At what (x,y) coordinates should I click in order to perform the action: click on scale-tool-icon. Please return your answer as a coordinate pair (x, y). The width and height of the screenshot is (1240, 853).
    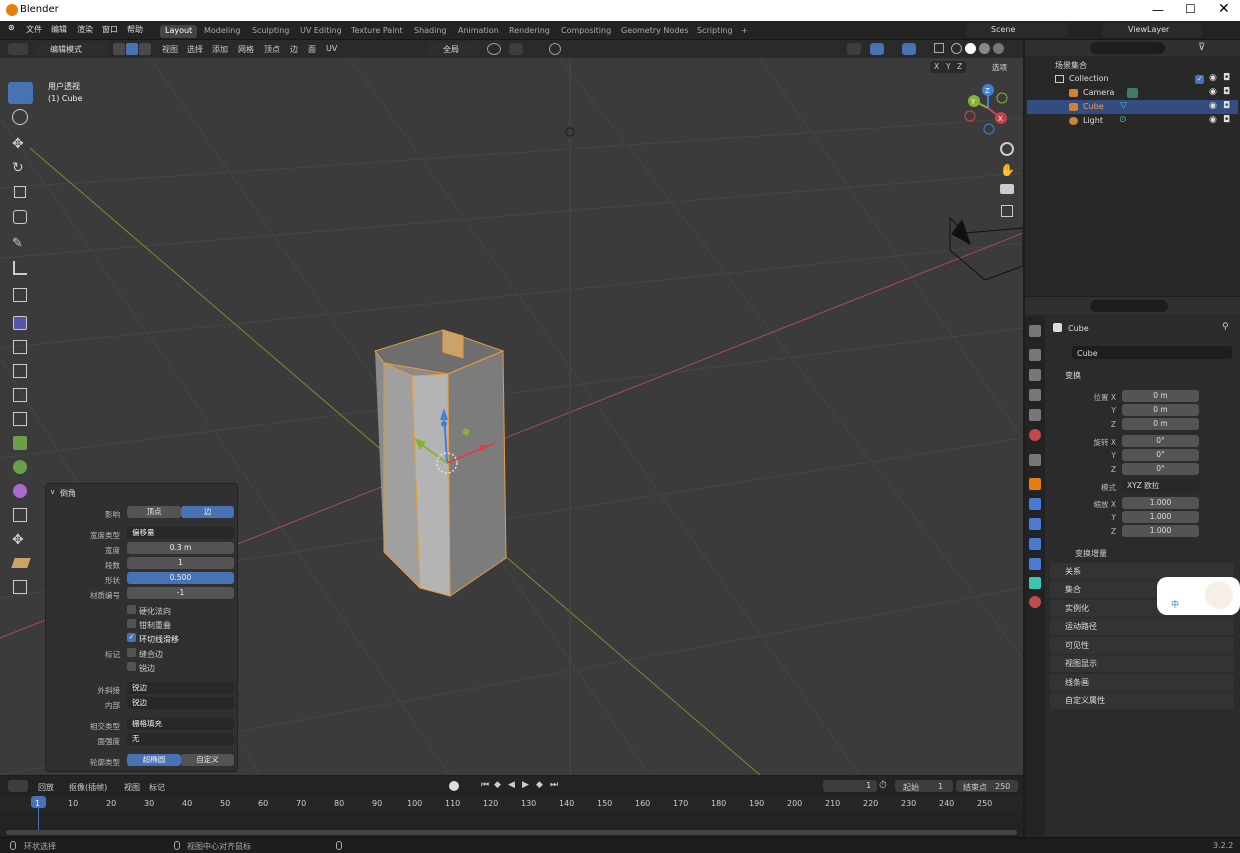
    Looking at the image, I should click on (20, 192).